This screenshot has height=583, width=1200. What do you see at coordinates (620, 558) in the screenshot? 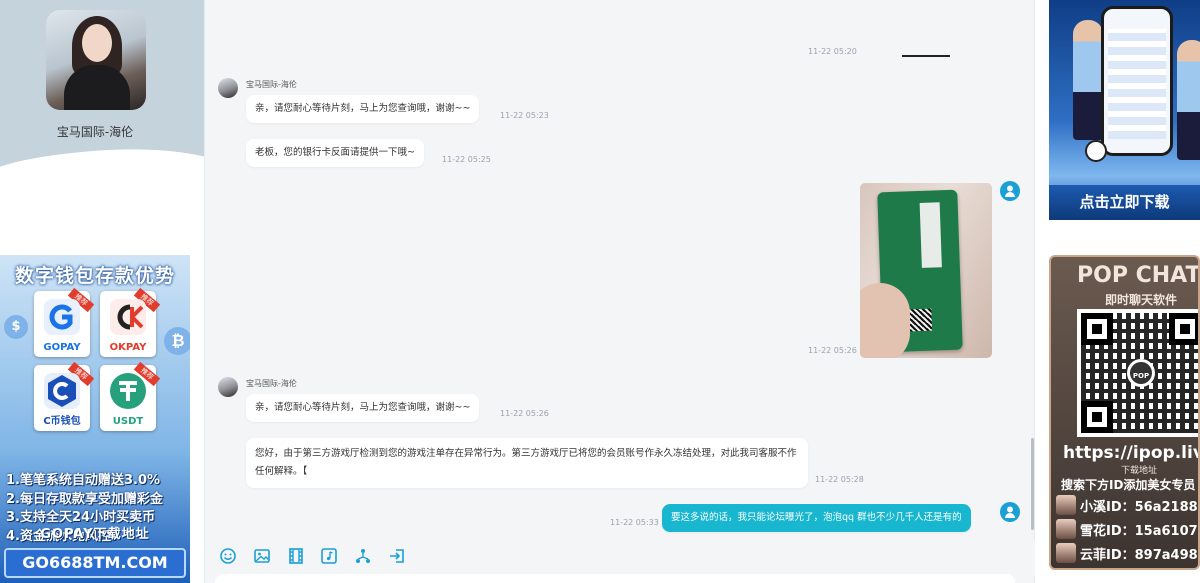
I see `chat-toolbar` at bounding box center [620, 558].